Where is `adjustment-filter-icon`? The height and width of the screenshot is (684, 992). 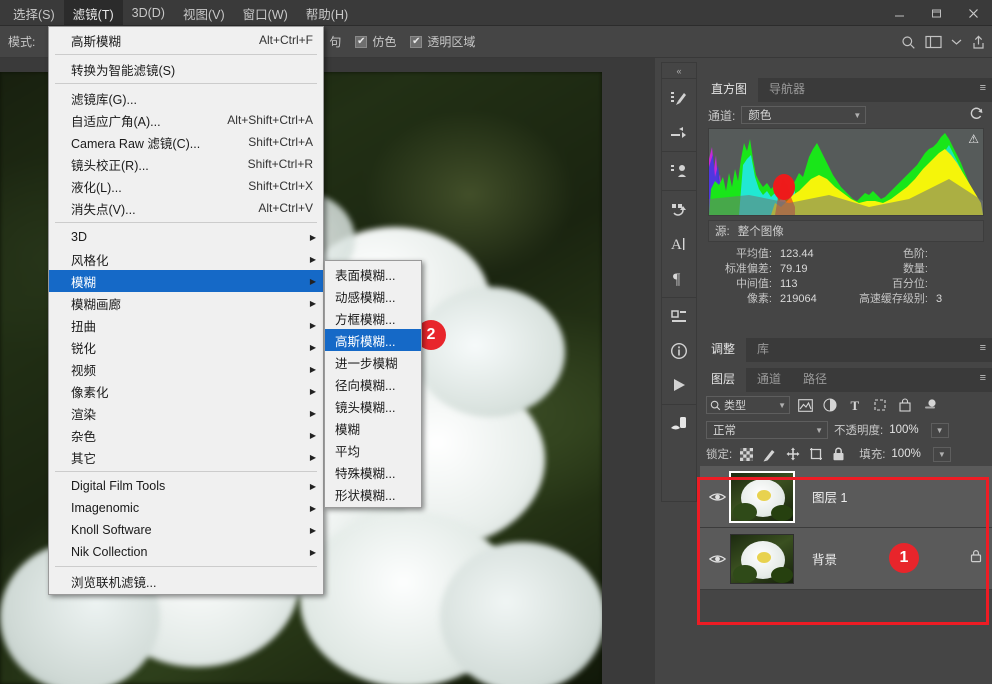
adjustment-filter-icon is located at coordinates (830, 405).